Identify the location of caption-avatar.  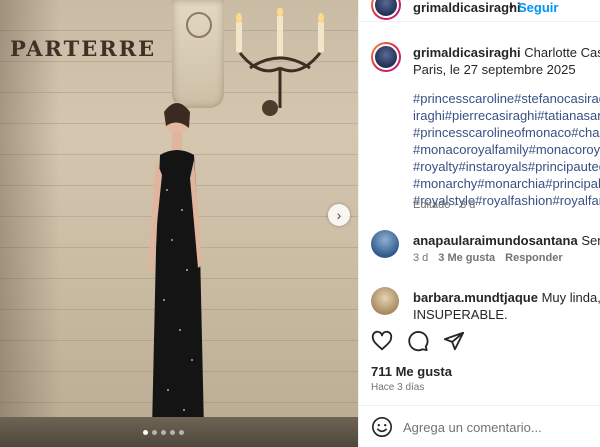
(386, 57).